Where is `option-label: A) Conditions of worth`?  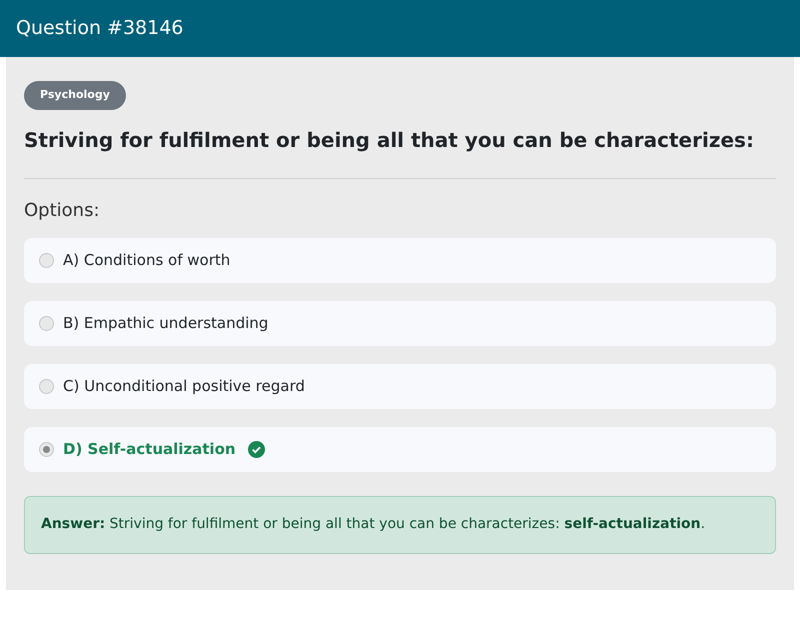 option-label: A) Conditions of worth is located at coordinates (146, 260).